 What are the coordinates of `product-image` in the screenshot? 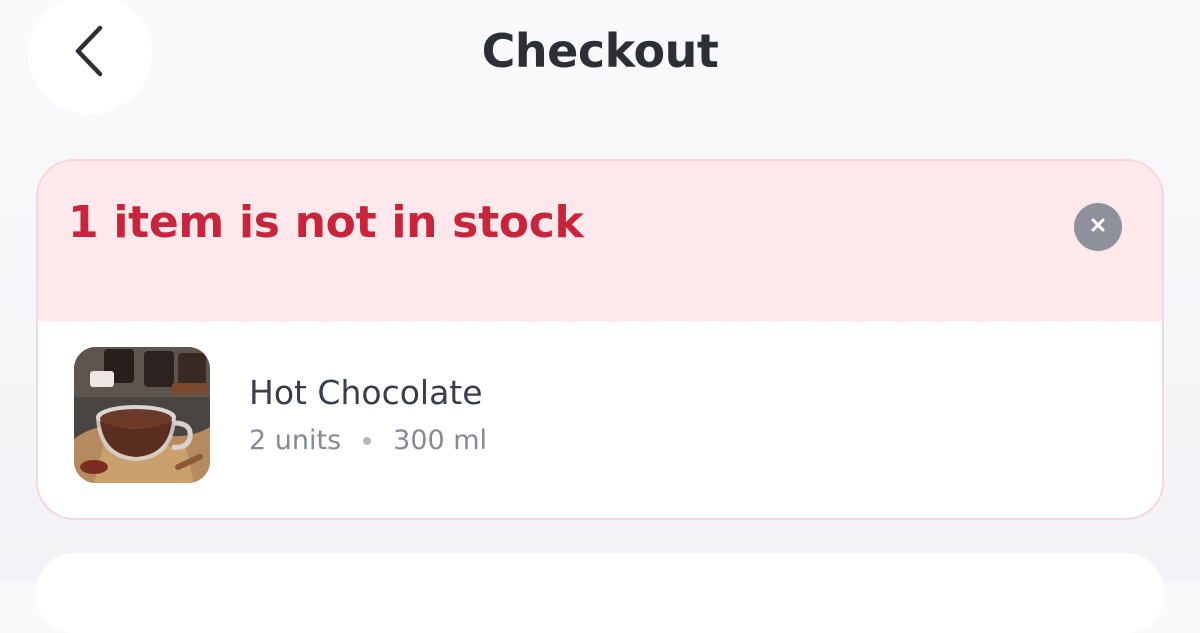 It's located at (142, 415).